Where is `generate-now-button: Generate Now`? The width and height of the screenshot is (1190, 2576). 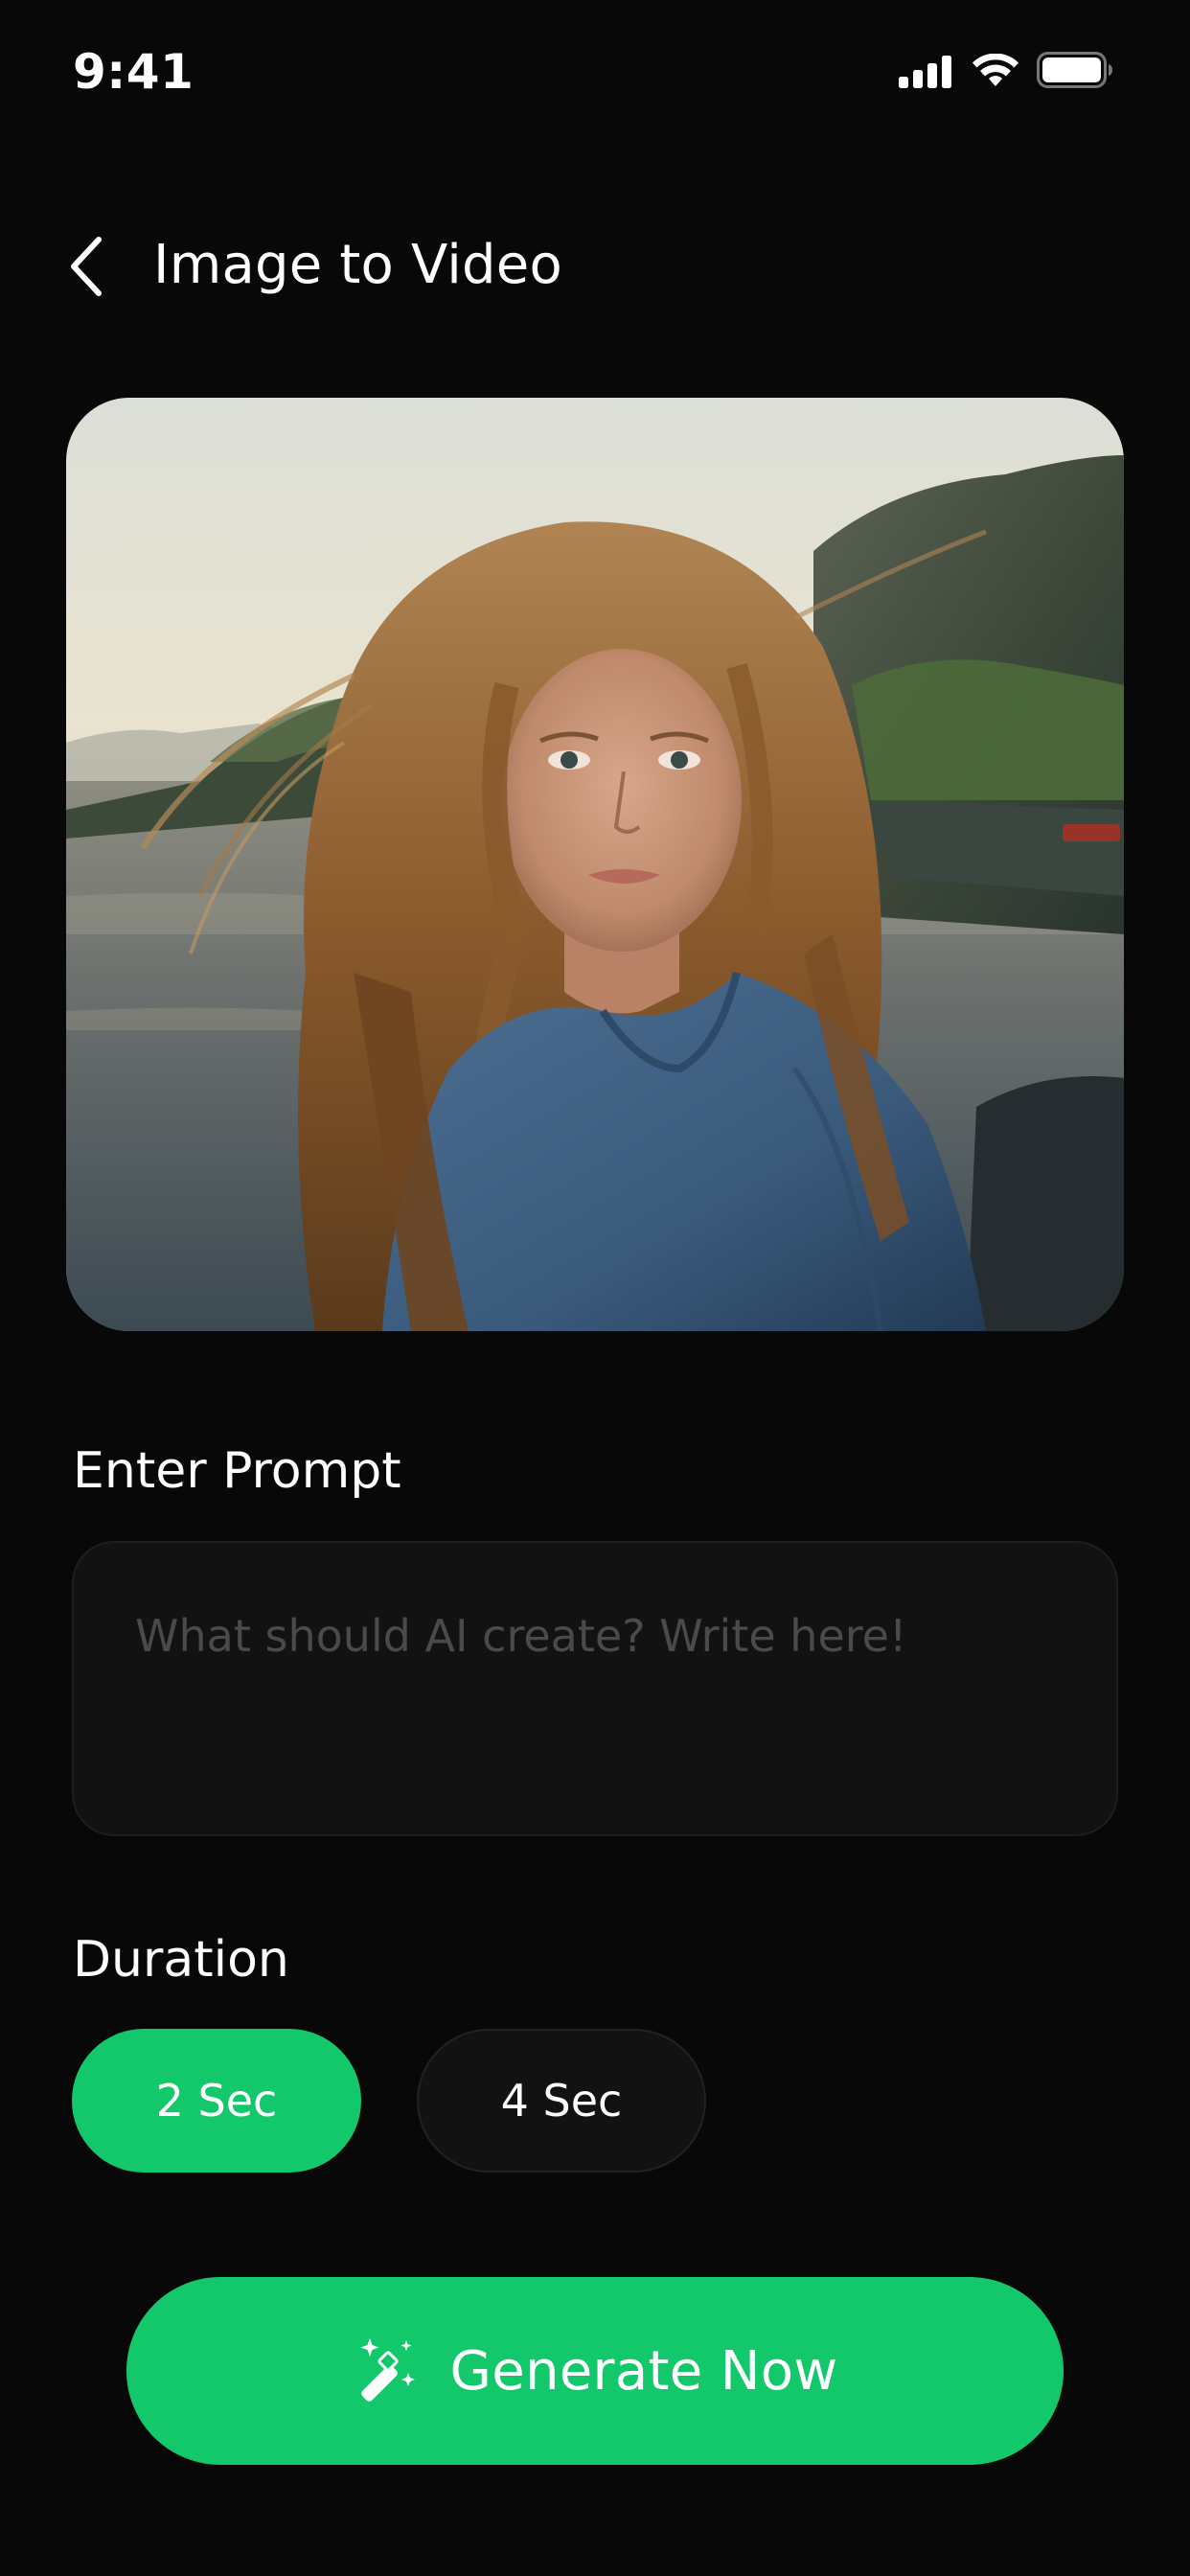 generate-now-button: Generate Now is located at coordinates (595, 2371).